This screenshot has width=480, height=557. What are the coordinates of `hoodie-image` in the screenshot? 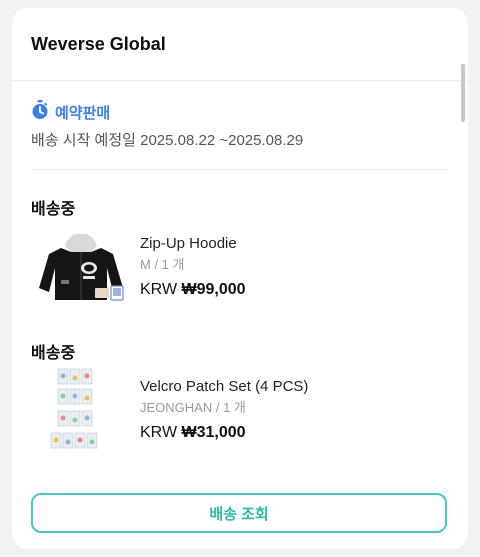 It's located at (81, 269).